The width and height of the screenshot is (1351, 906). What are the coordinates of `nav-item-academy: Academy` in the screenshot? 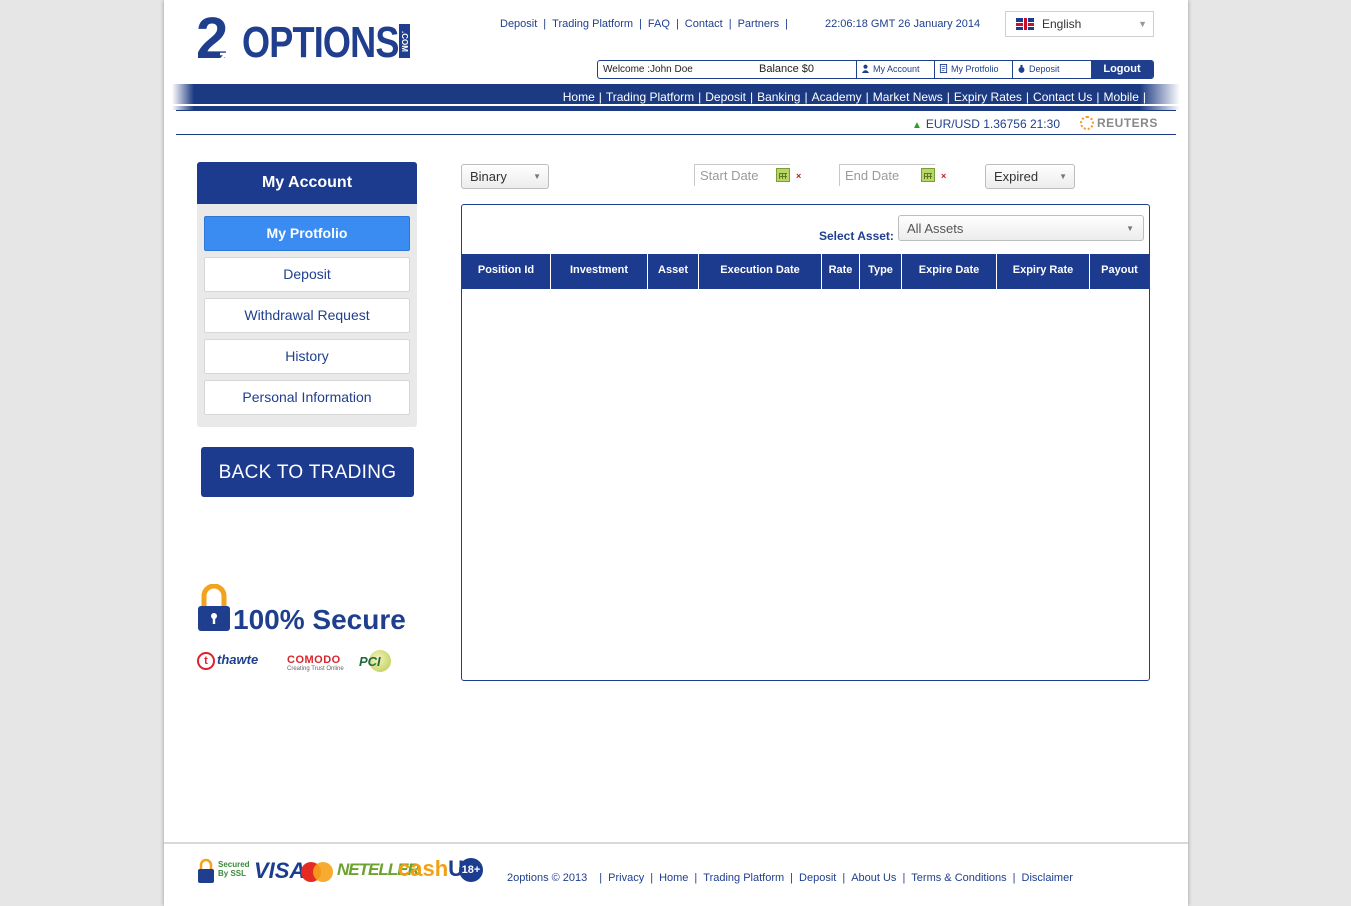 It's located at (837, 97).